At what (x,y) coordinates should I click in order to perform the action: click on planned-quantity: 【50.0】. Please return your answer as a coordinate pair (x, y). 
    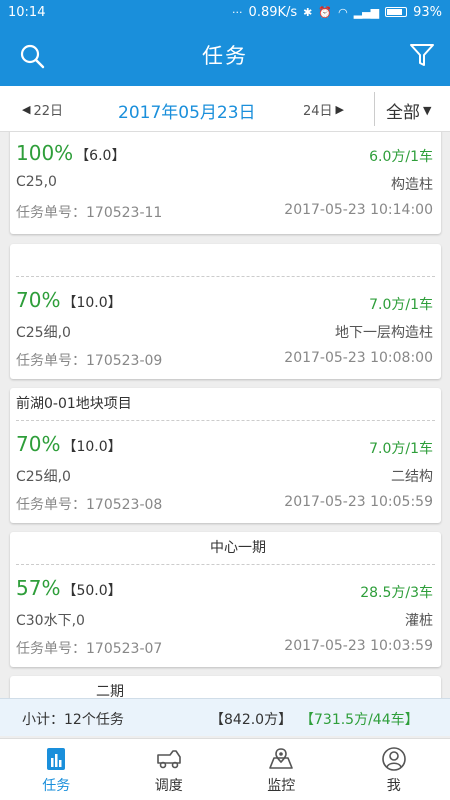
    Looking at the image, I should click on (92, 591).